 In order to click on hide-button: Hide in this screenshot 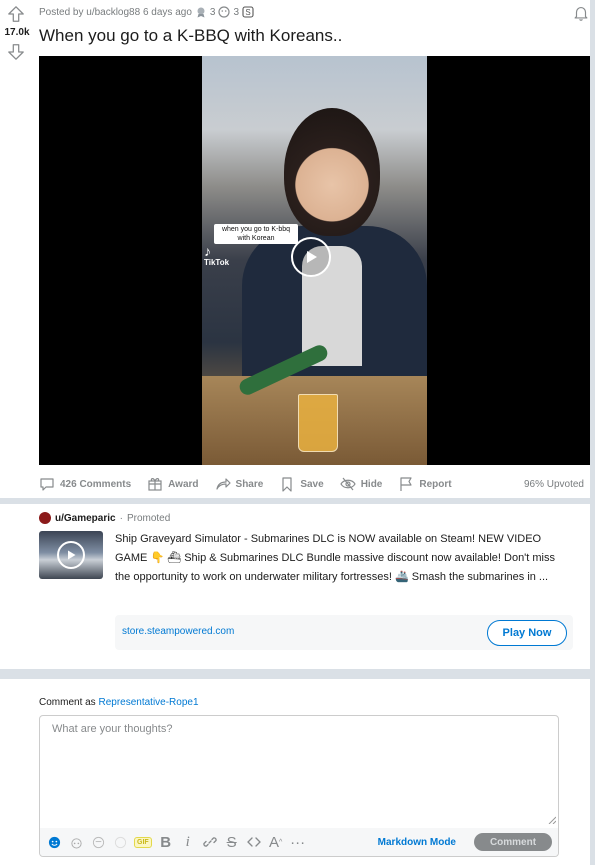, I will do `click(361, 484)`.